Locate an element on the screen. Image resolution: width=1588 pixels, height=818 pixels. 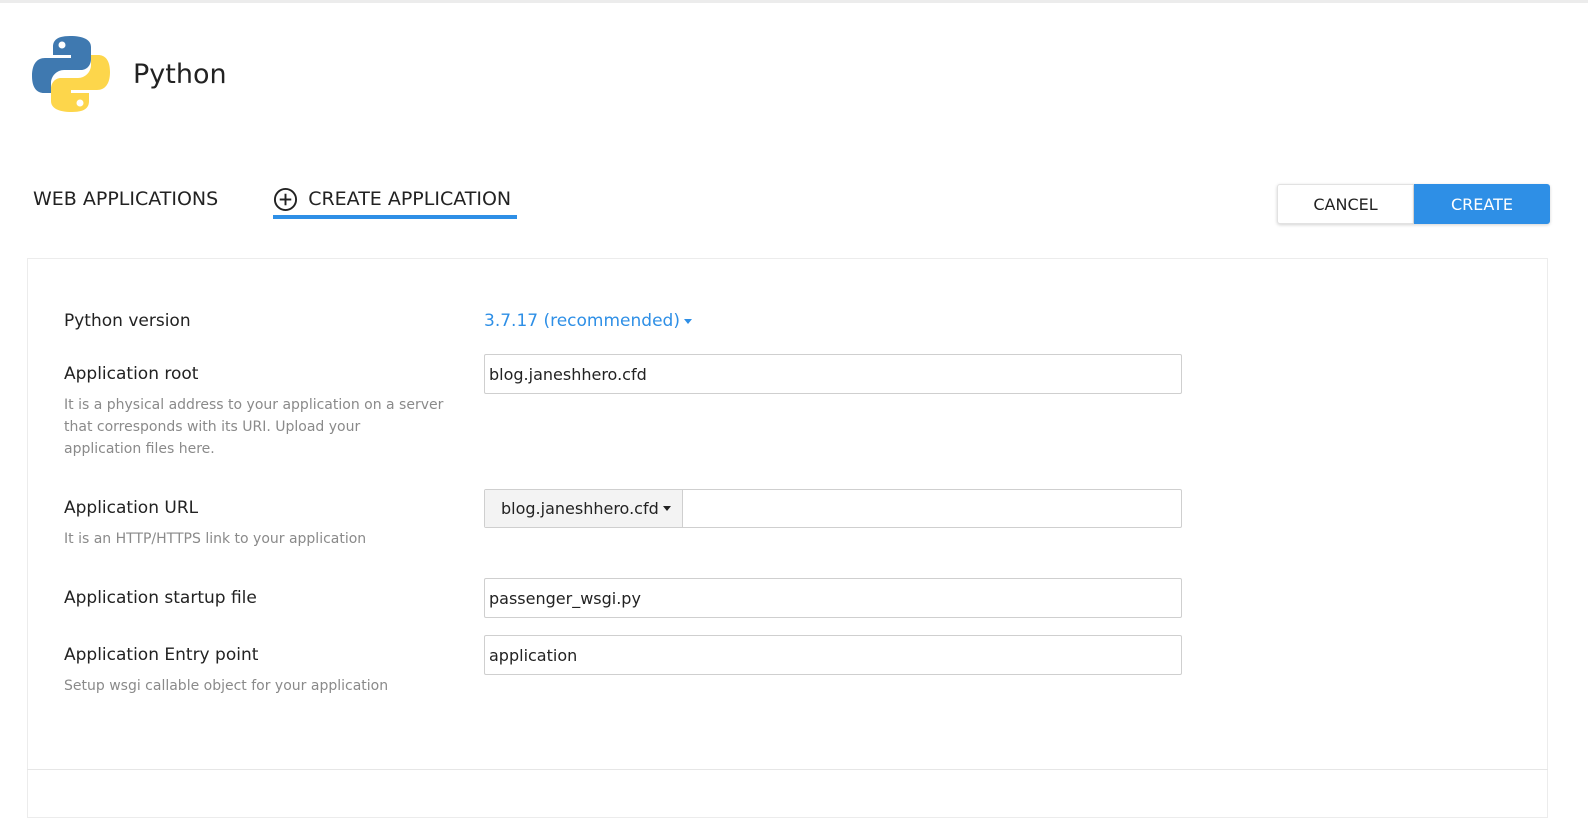
app-url-path-input is located at coordinates (932, 508).